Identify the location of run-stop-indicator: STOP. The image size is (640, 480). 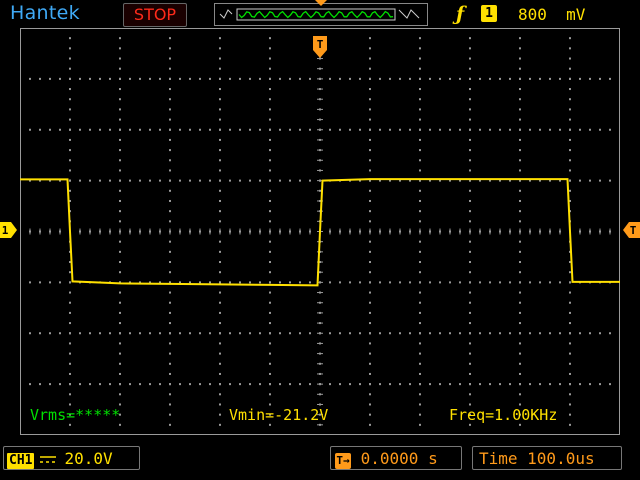
(155, 15).